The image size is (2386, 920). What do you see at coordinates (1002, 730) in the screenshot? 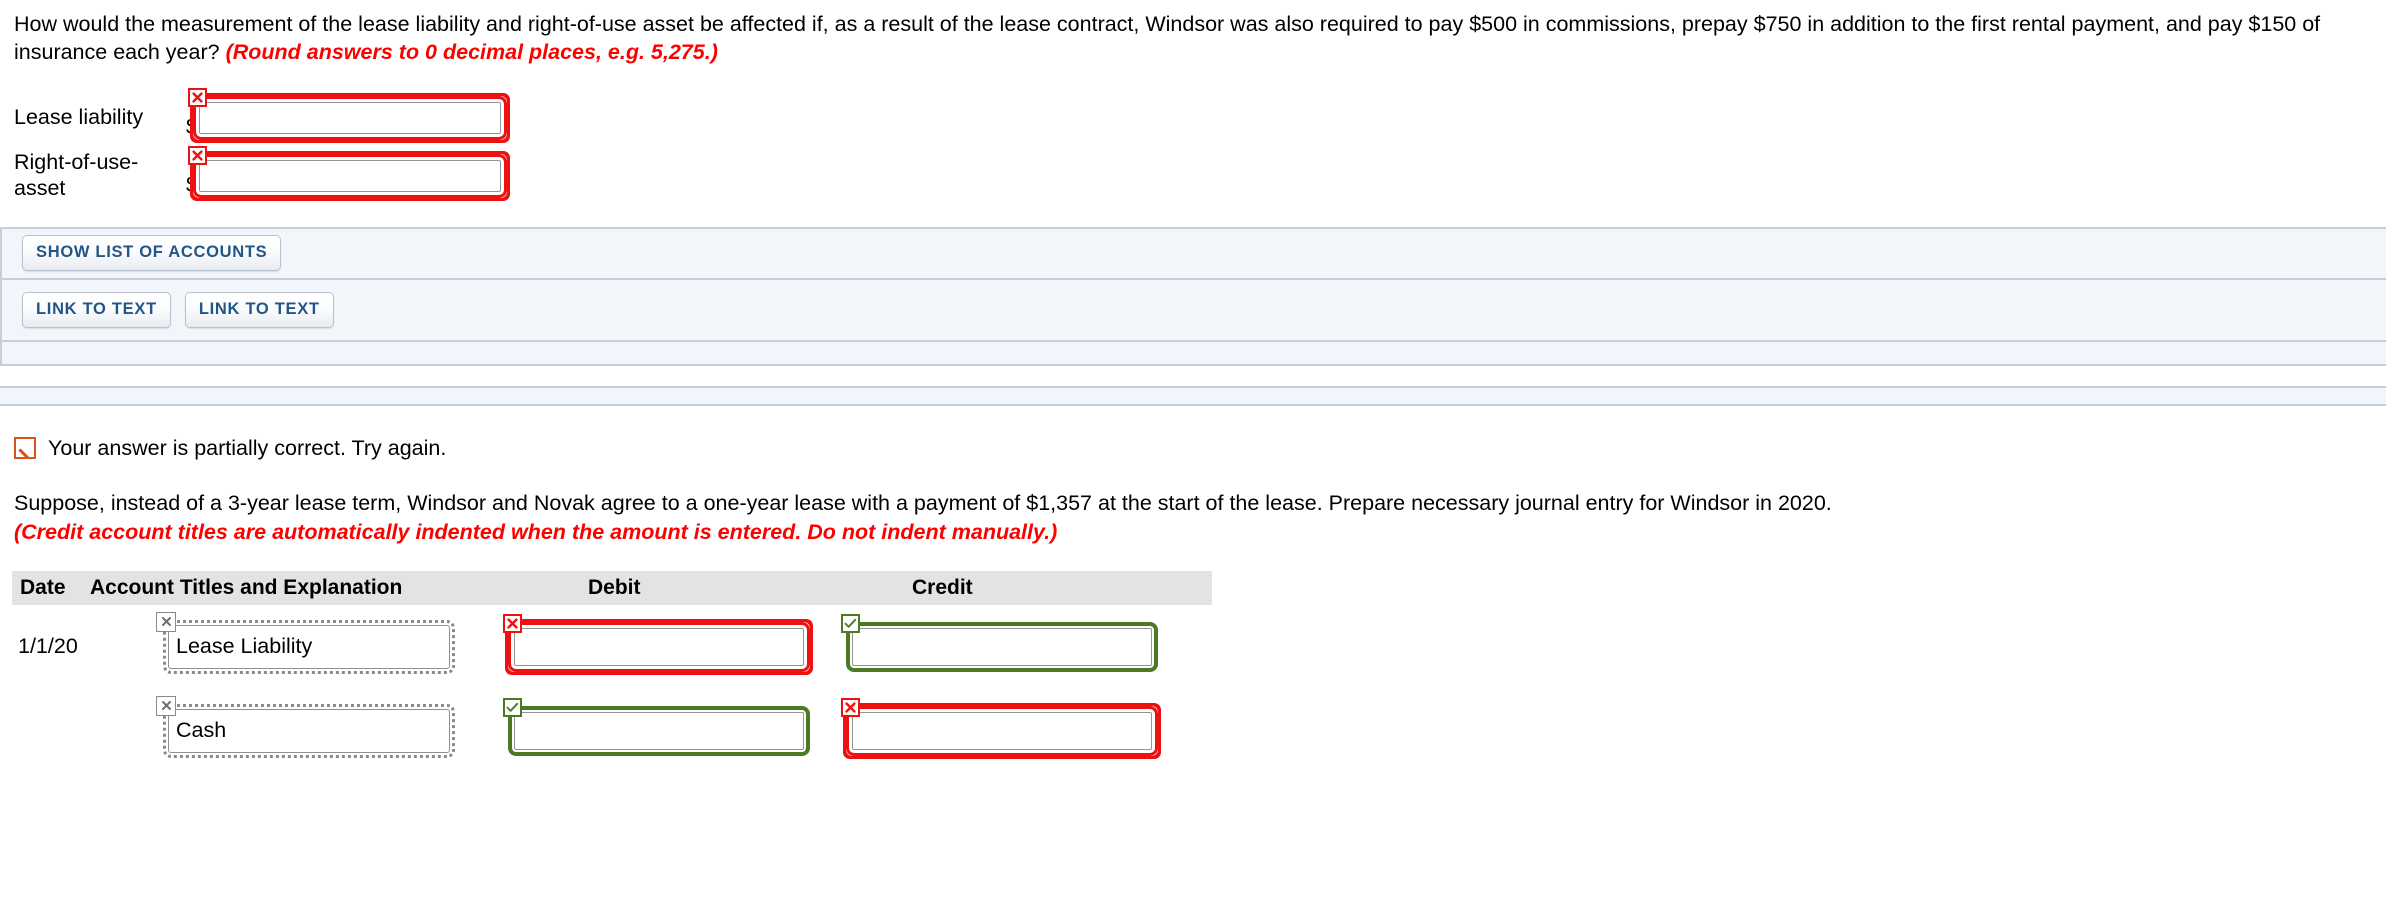
I see `journal-row-2-credit-input` at bounding box center [1002, 730].